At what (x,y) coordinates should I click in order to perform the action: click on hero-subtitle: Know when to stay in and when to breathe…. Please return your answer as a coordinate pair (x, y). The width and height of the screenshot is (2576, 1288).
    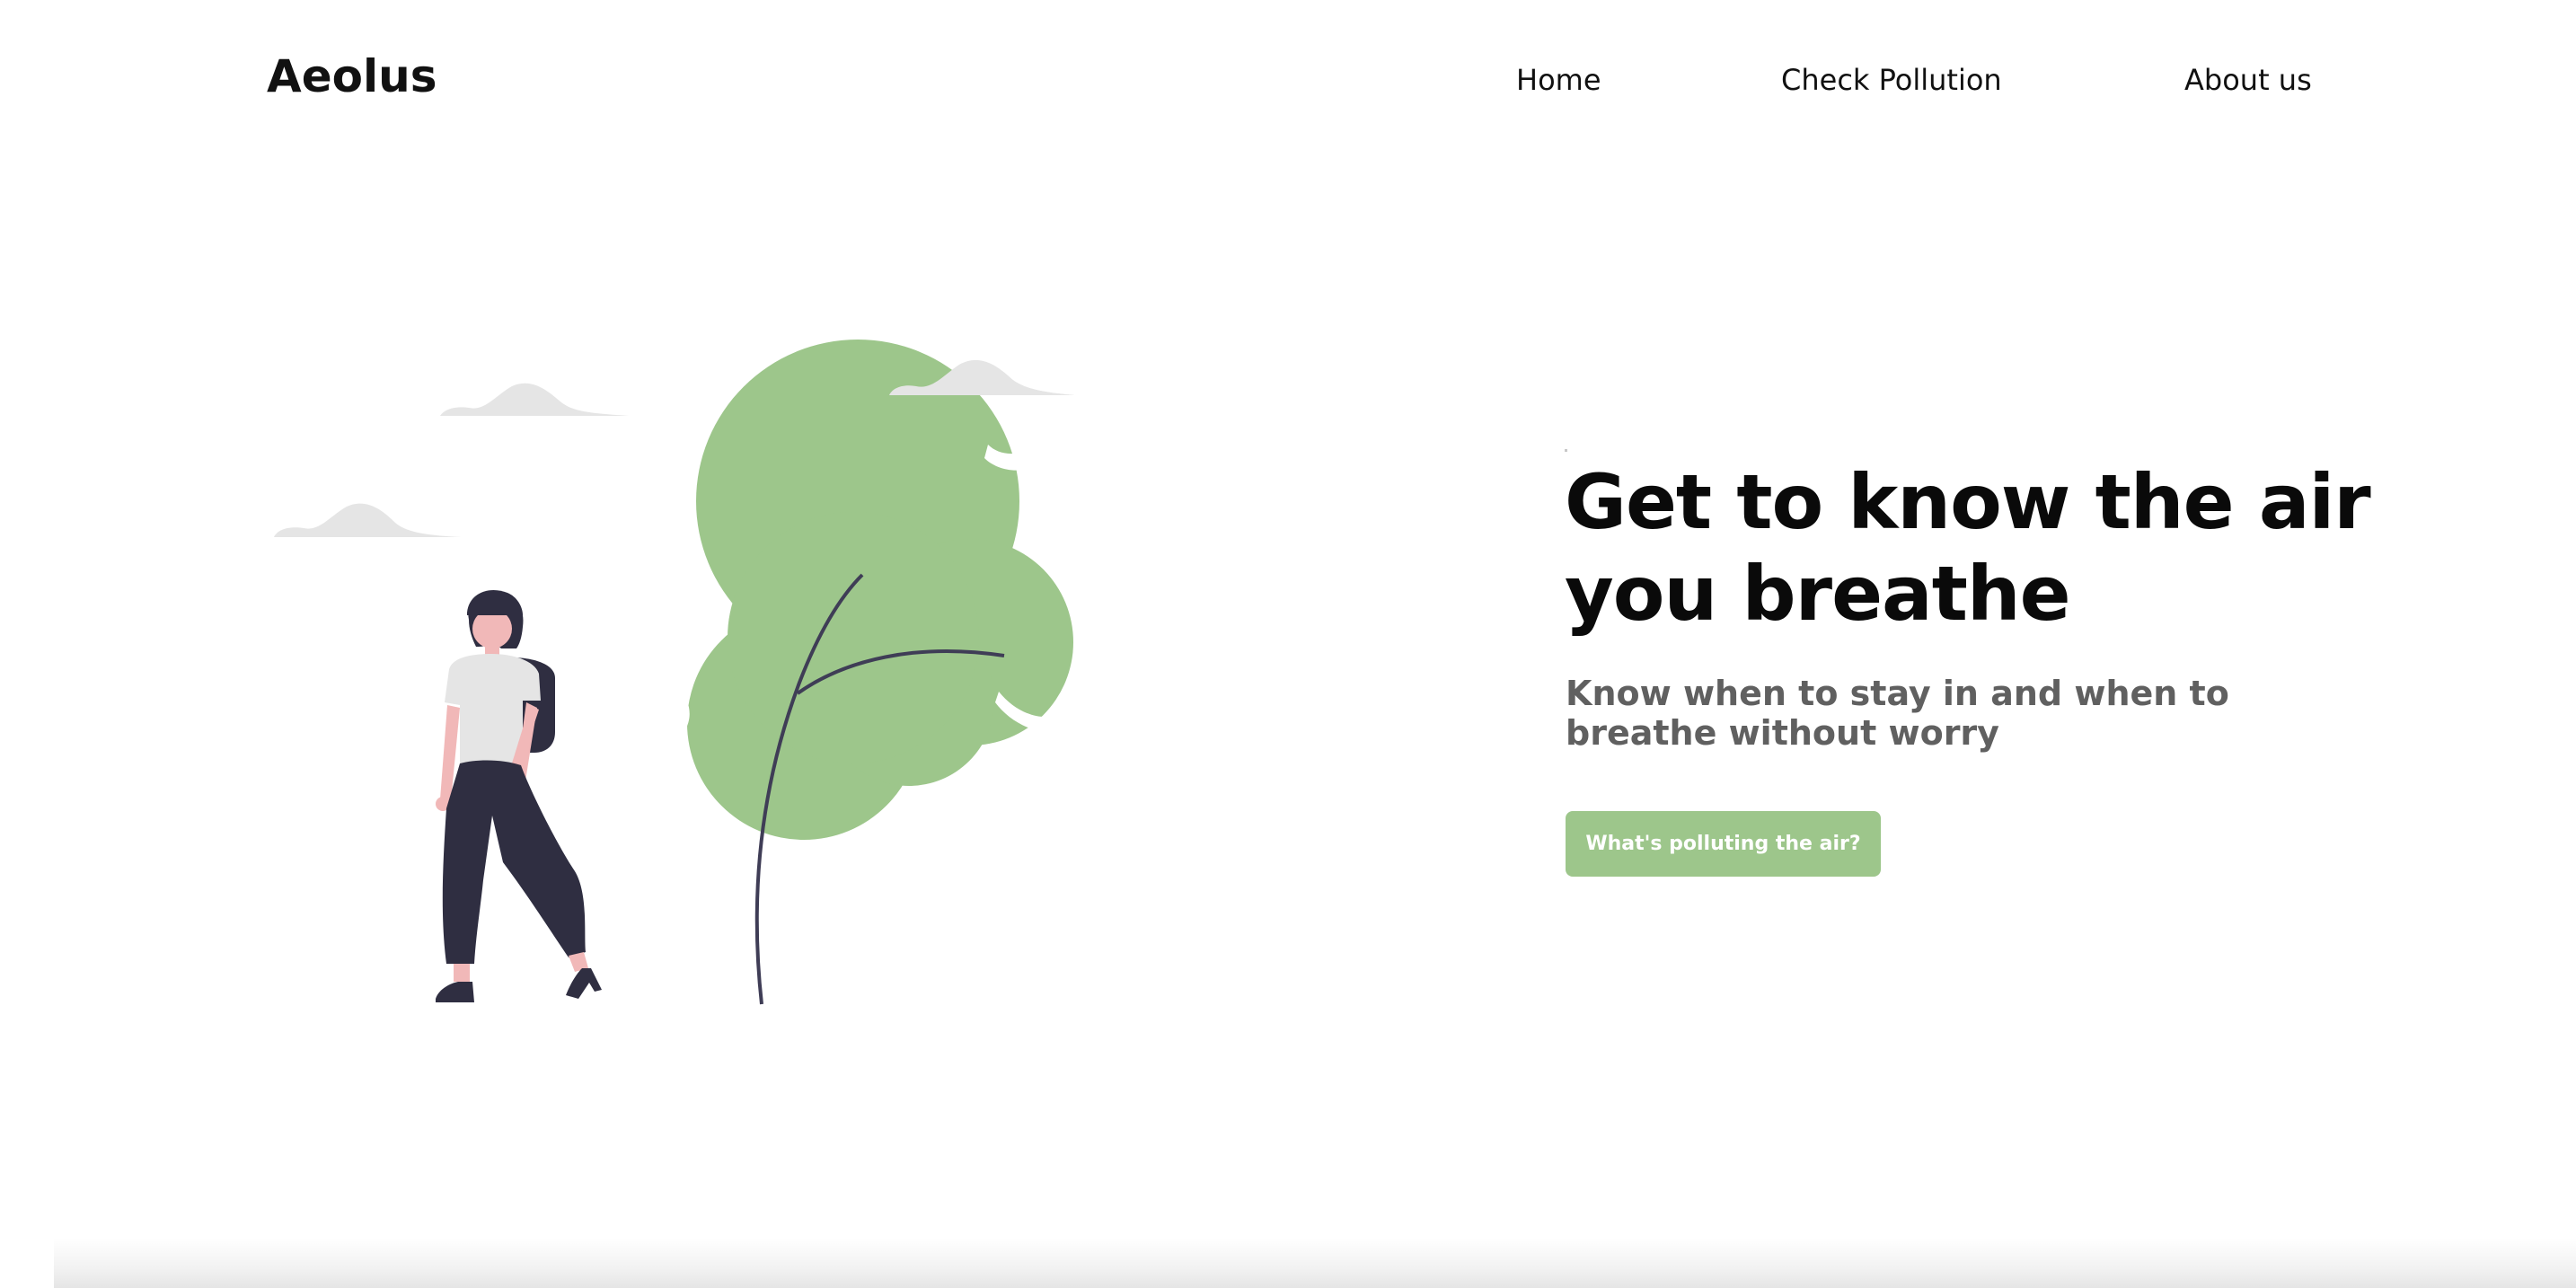
    Looking at the image, I should click on (1897, 713).